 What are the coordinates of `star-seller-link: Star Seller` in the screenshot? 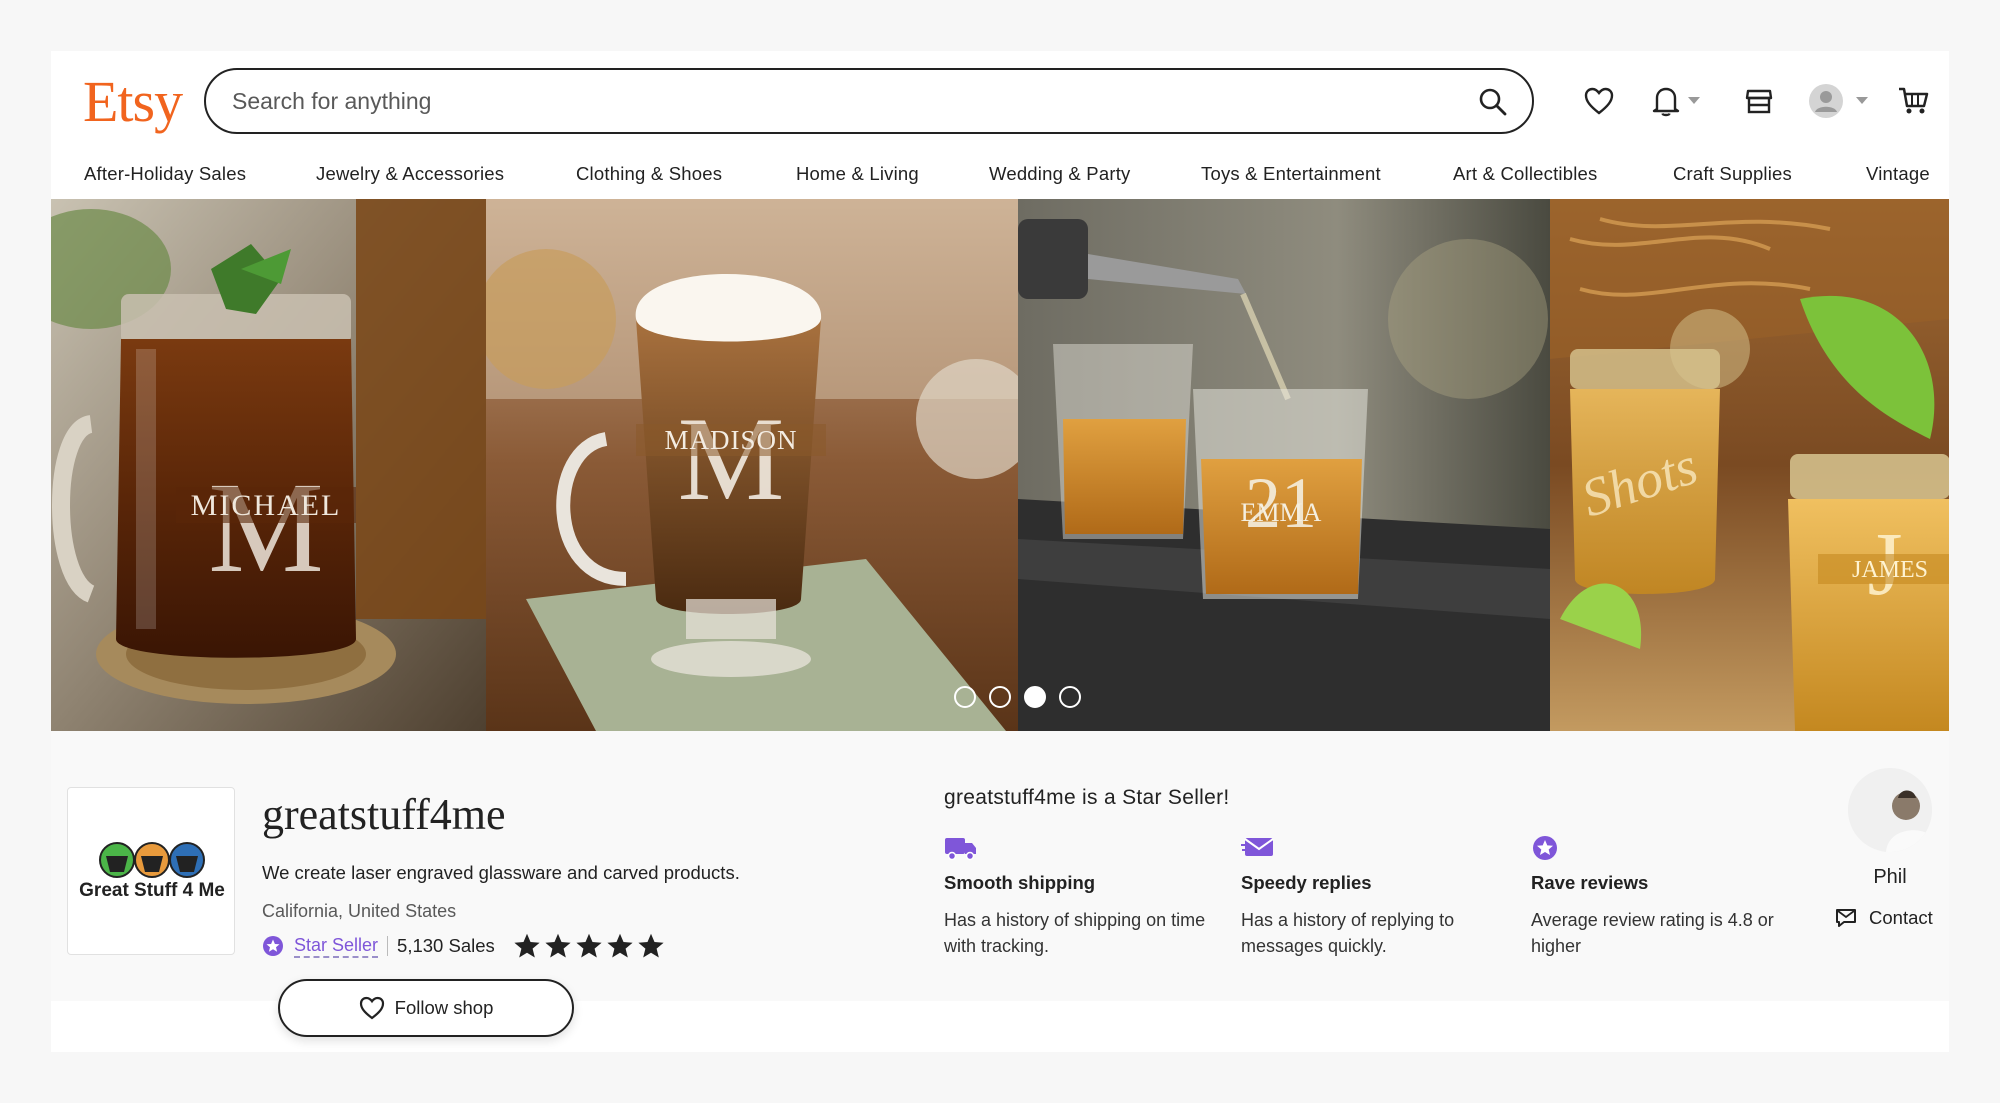 It's located at (336, 946).